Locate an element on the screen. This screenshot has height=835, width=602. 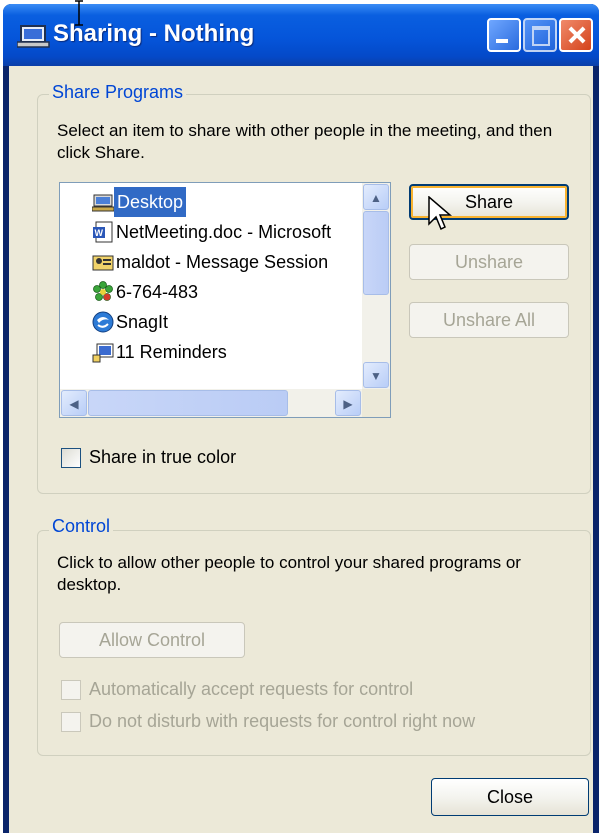
close-window-button is located at coordinates (576, 35).